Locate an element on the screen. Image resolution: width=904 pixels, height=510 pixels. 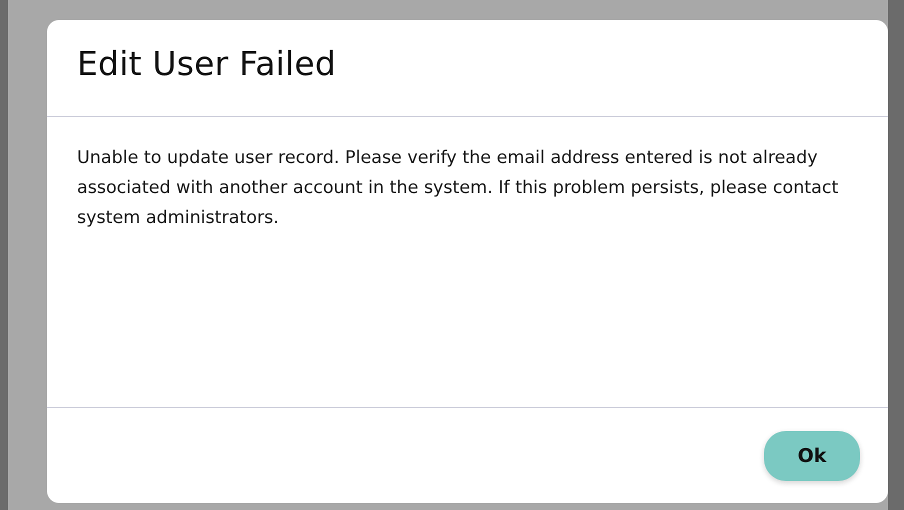
error-message: Unable to update user record. Please verify the email address entered is not already associated with another account in the system. If this problem persists, please contact system administrators. is located at coordinates (458, 188).